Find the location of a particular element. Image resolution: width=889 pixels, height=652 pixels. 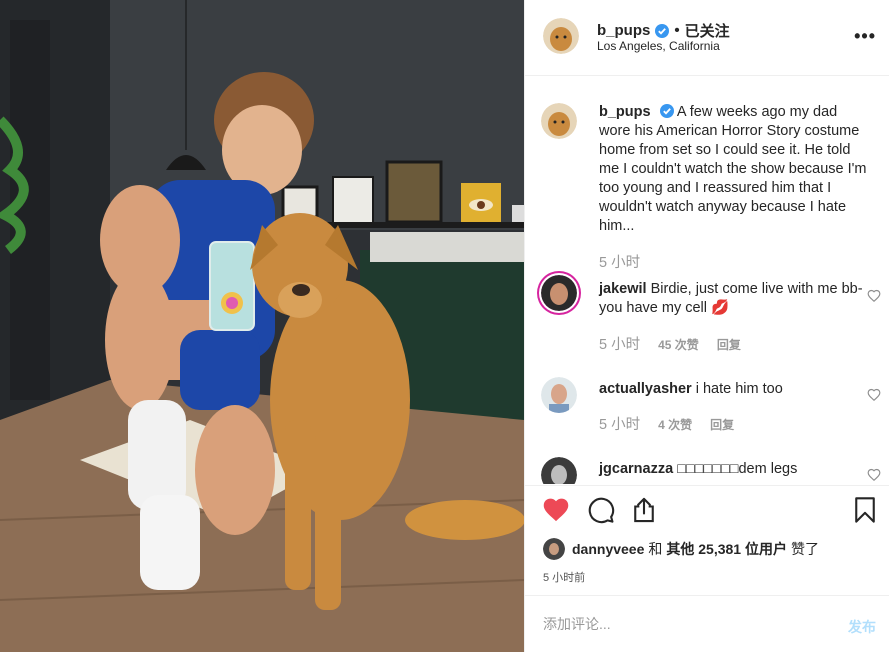

comment-likes: 45 次赞 is located at coordinates (678, 345).